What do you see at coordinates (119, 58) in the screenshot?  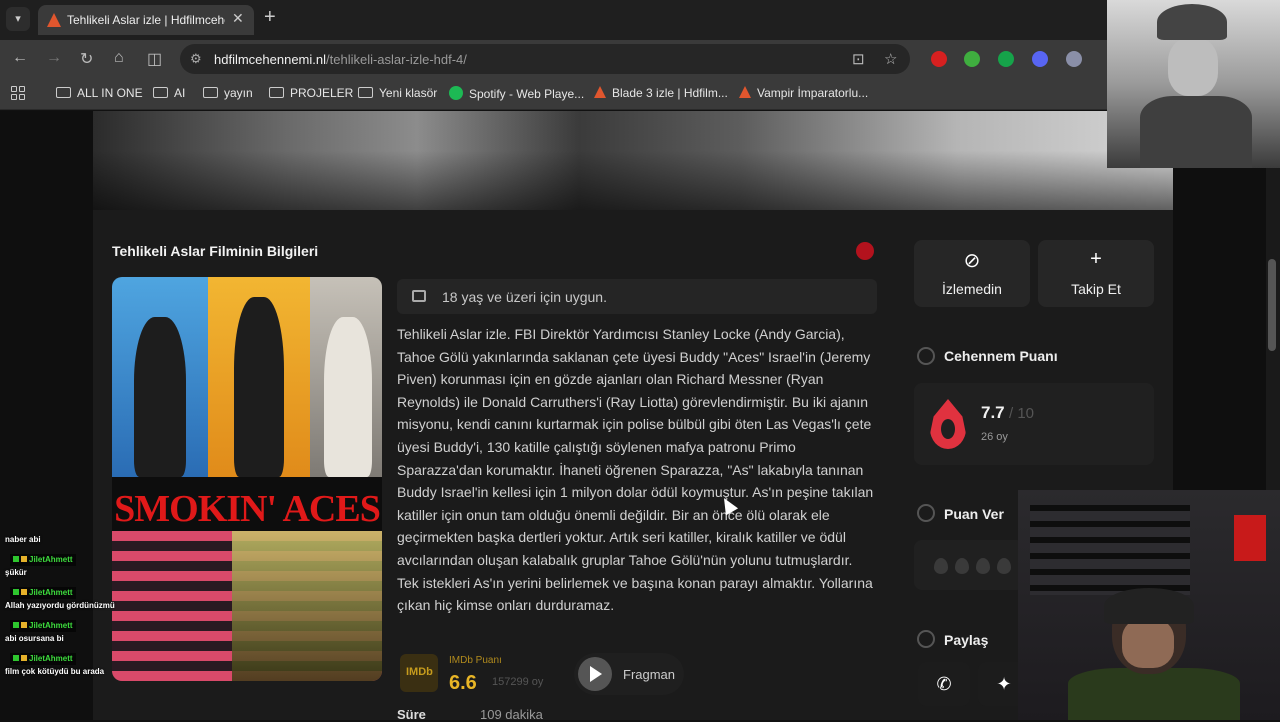 I see `home-icon: ⌂` at bounding box center [119, 58].